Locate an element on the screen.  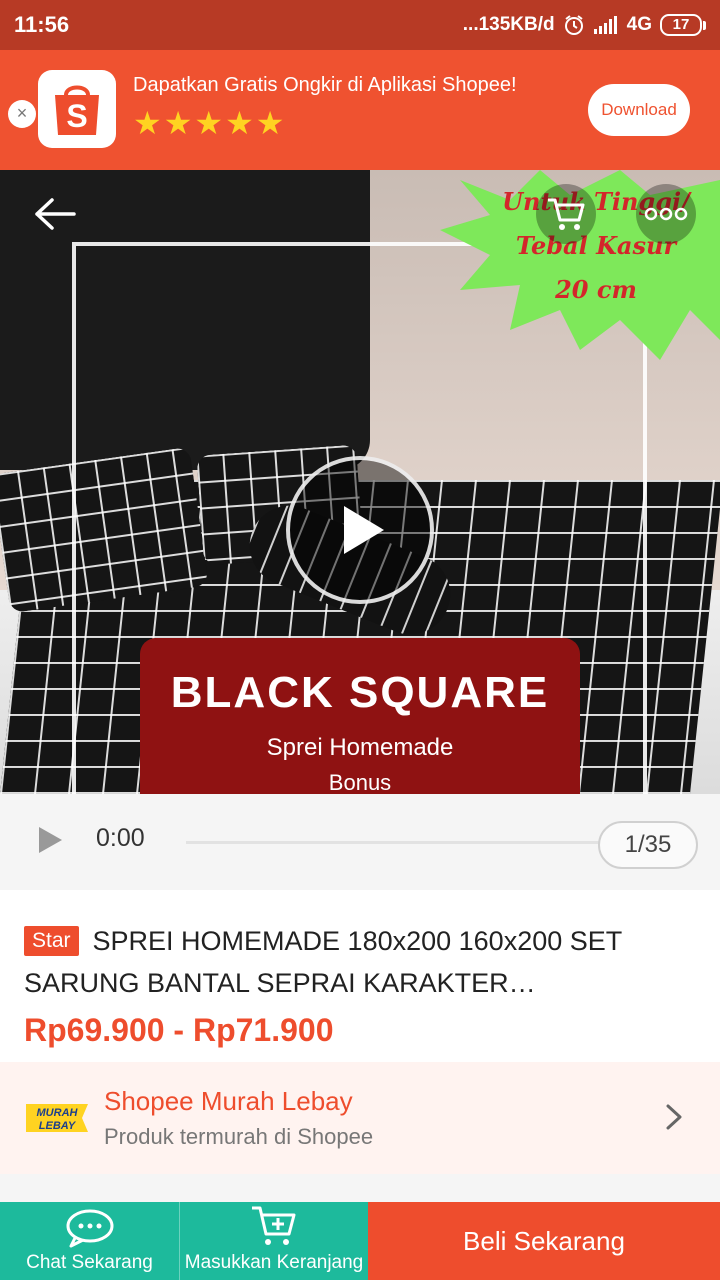
more-options-button is located at coordinates (666, 214).